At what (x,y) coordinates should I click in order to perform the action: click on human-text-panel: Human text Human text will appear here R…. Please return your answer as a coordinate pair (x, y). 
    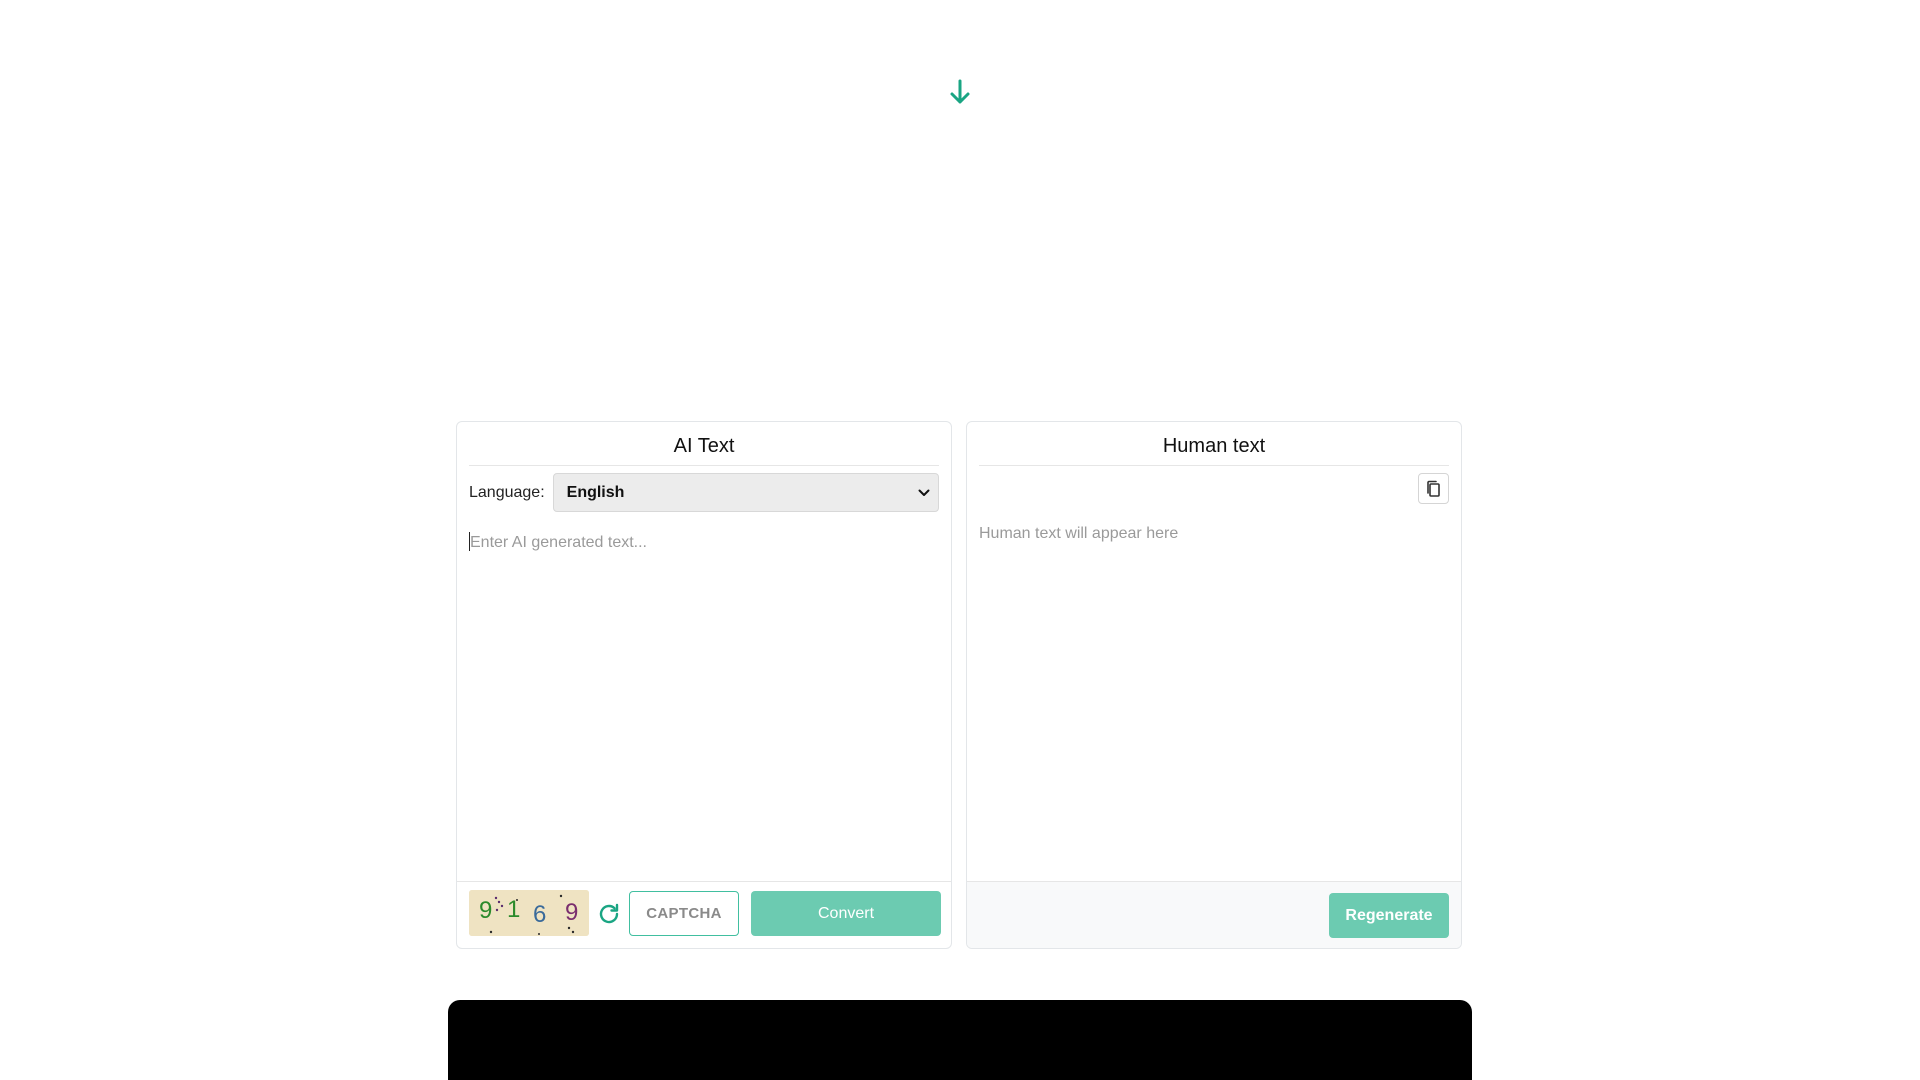
    Looking at the image, I should click on (1214, 685).